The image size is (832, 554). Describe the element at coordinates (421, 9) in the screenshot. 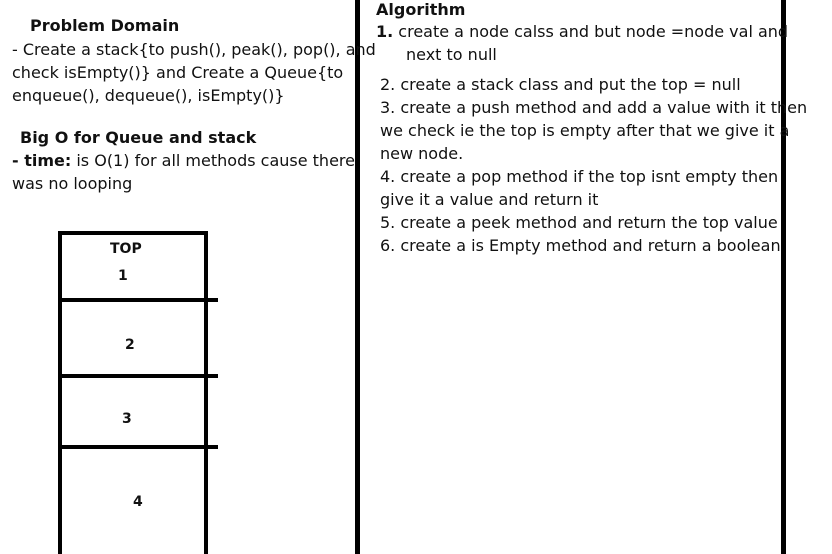

I see `algorithm-title: Algorithm` at that location.